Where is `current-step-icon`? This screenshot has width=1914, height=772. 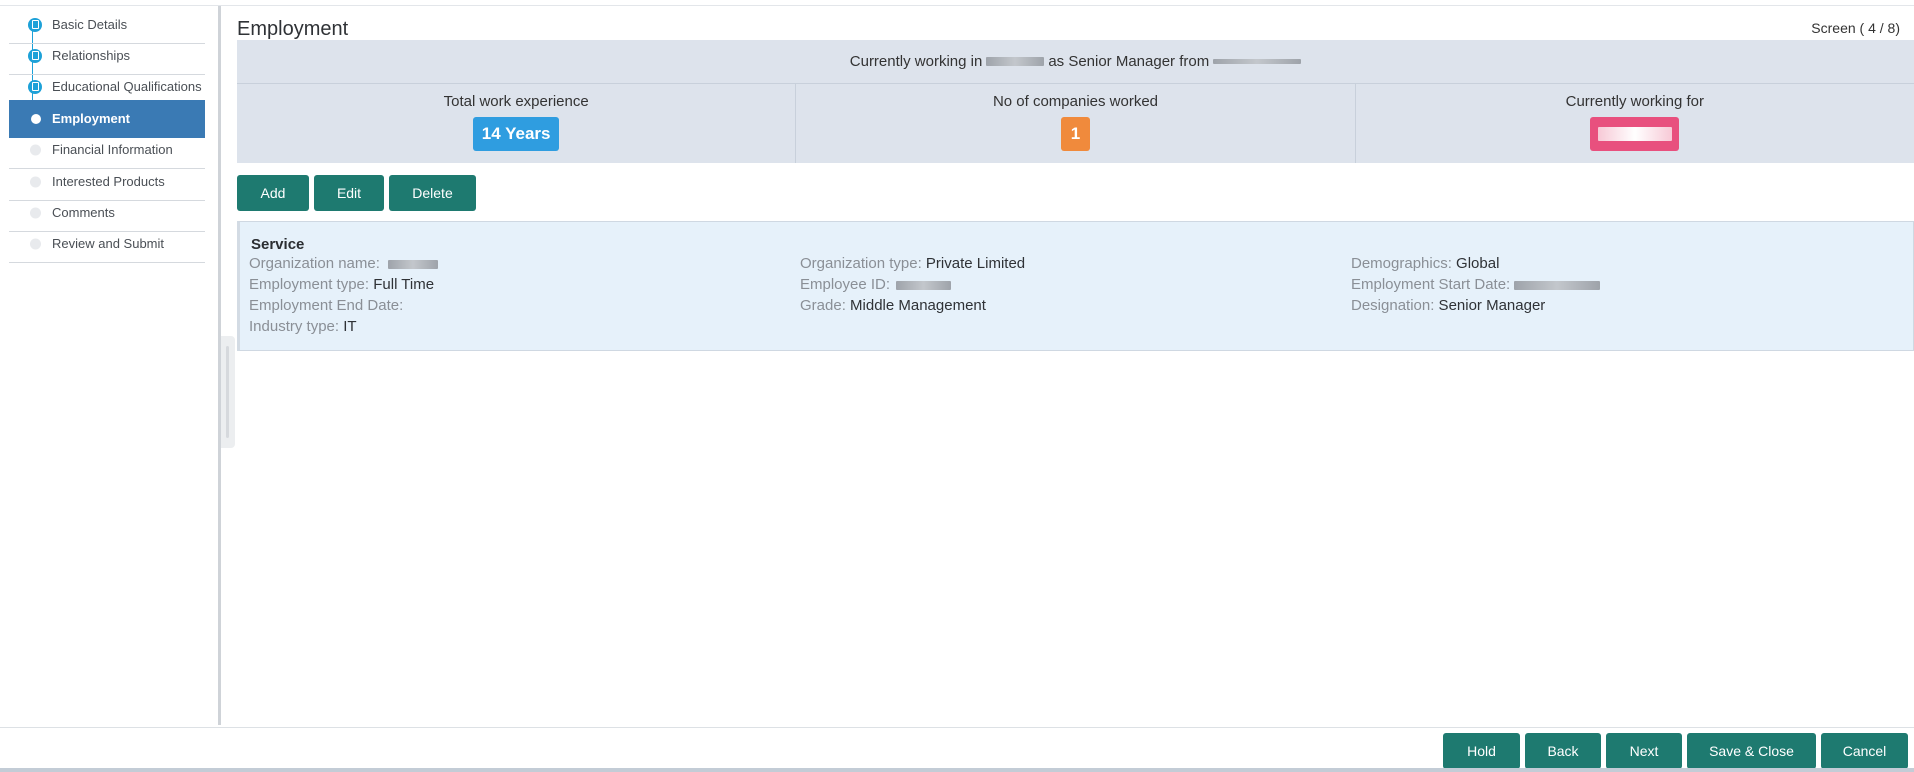
current-step-icon is located at coordinates (36, 118).